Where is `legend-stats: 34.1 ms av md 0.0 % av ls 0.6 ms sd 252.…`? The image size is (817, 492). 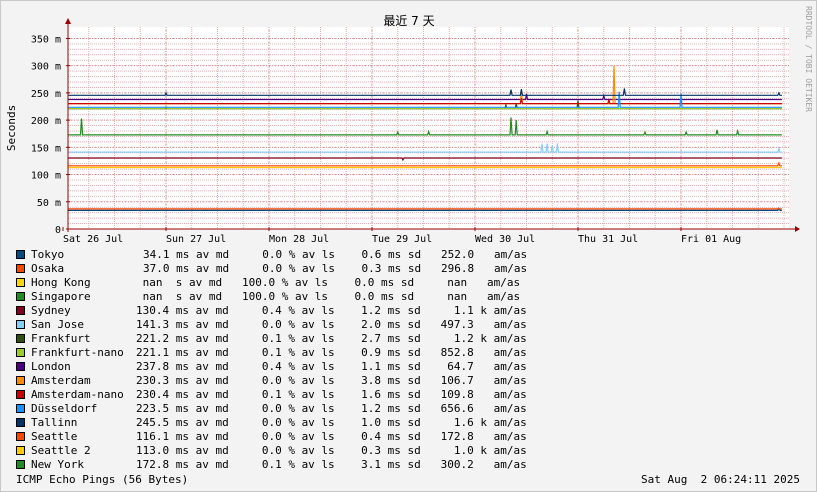 legend-stats: 34.1 ms av md 0.0 % av ls 0.6 ms sd 252.… is located at coordinates (335, 254).